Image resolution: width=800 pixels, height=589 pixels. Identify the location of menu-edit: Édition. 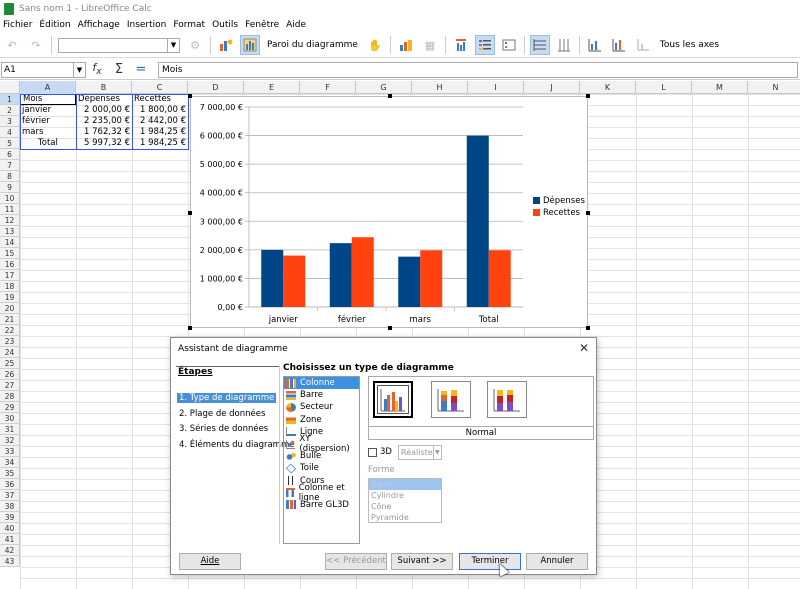
(54, 25).